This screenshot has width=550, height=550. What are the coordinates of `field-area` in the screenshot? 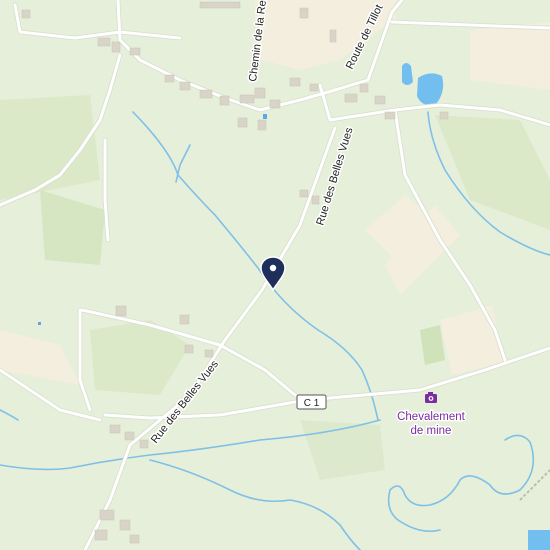 It's located at (510, 56).